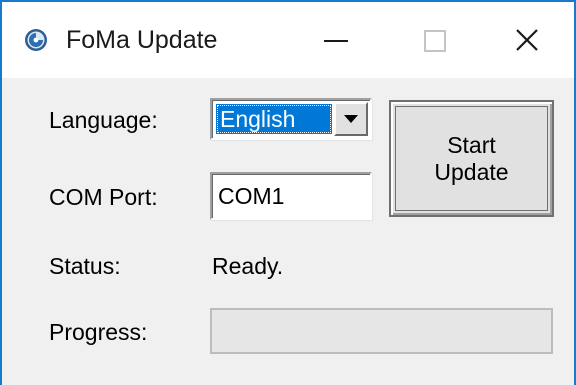 This screenshot has width=576, height=385. I want to click on minimize-icon, so click(336, 41).